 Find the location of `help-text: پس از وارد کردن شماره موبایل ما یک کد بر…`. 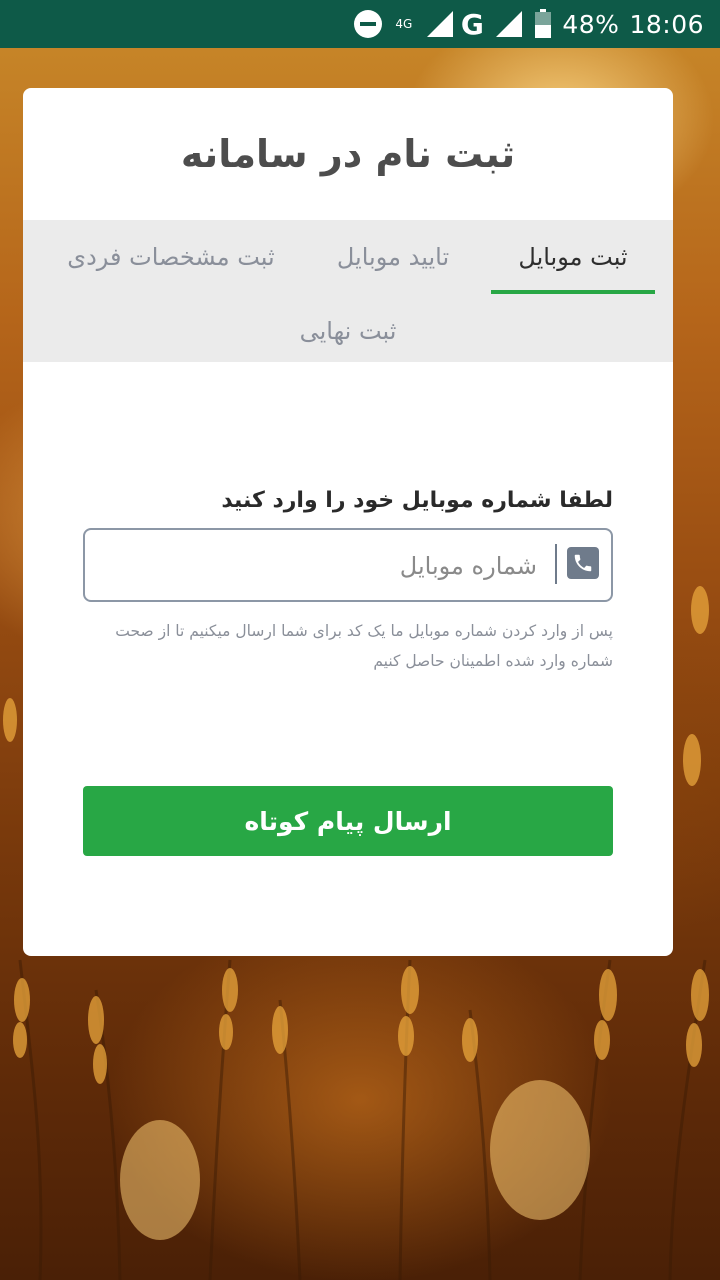

help-text: پس از وارد کردن شماره موبایل ما یک کد بر… is located at coordinates (364, 646).